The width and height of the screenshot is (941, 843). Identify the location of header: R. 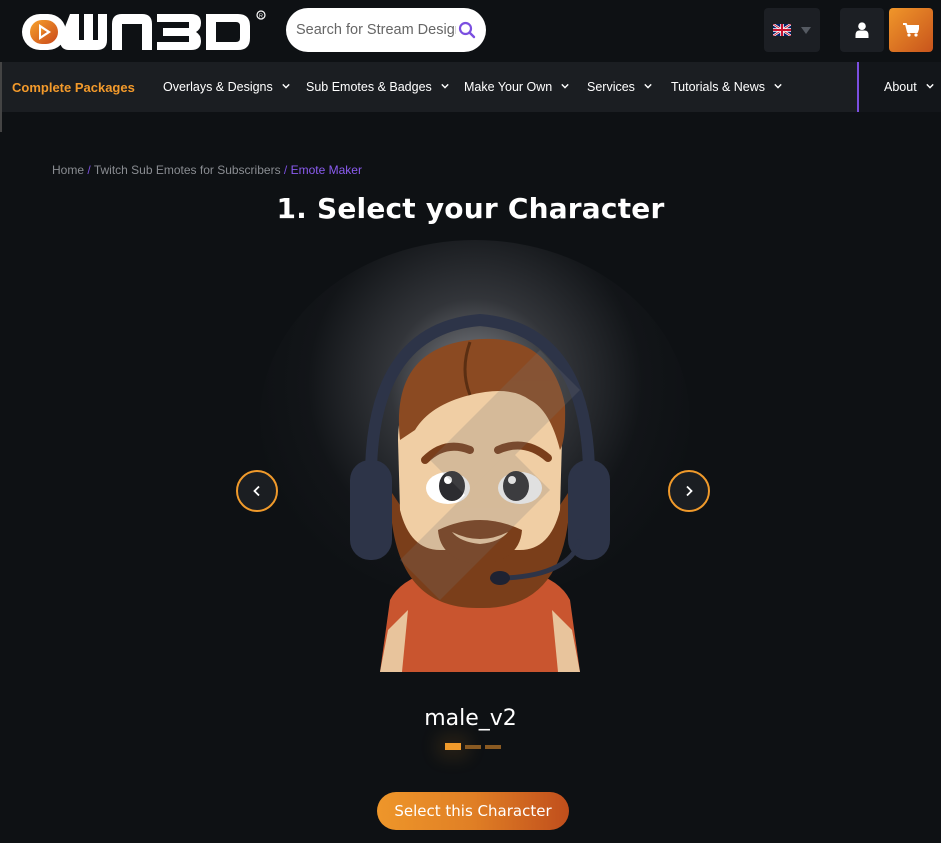
(470, 30).